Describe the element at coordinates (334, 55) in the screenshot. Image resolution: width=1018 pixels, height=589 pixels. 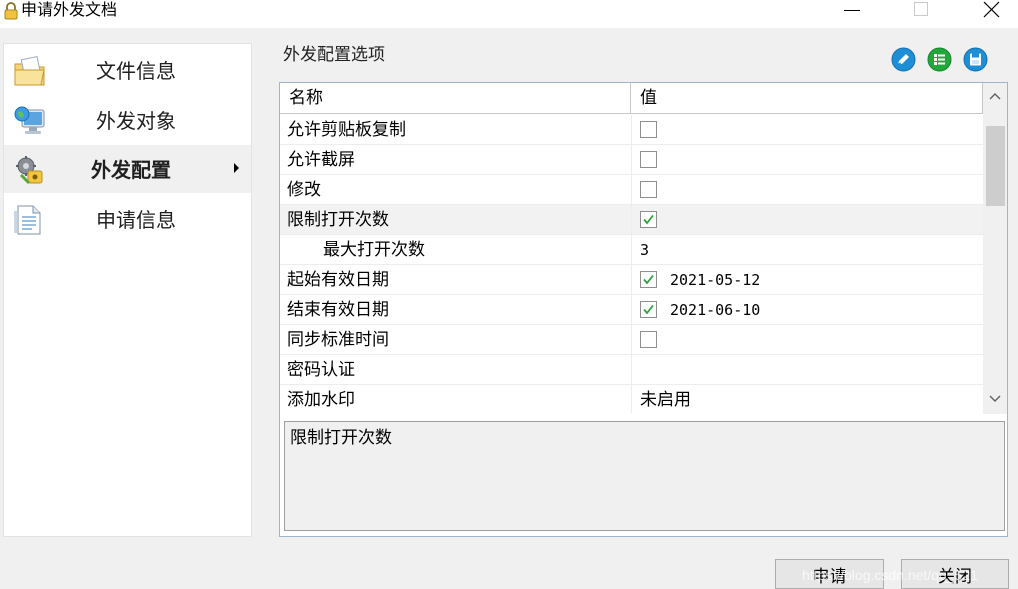
I see `group-title: 外发配置选项` at that location.